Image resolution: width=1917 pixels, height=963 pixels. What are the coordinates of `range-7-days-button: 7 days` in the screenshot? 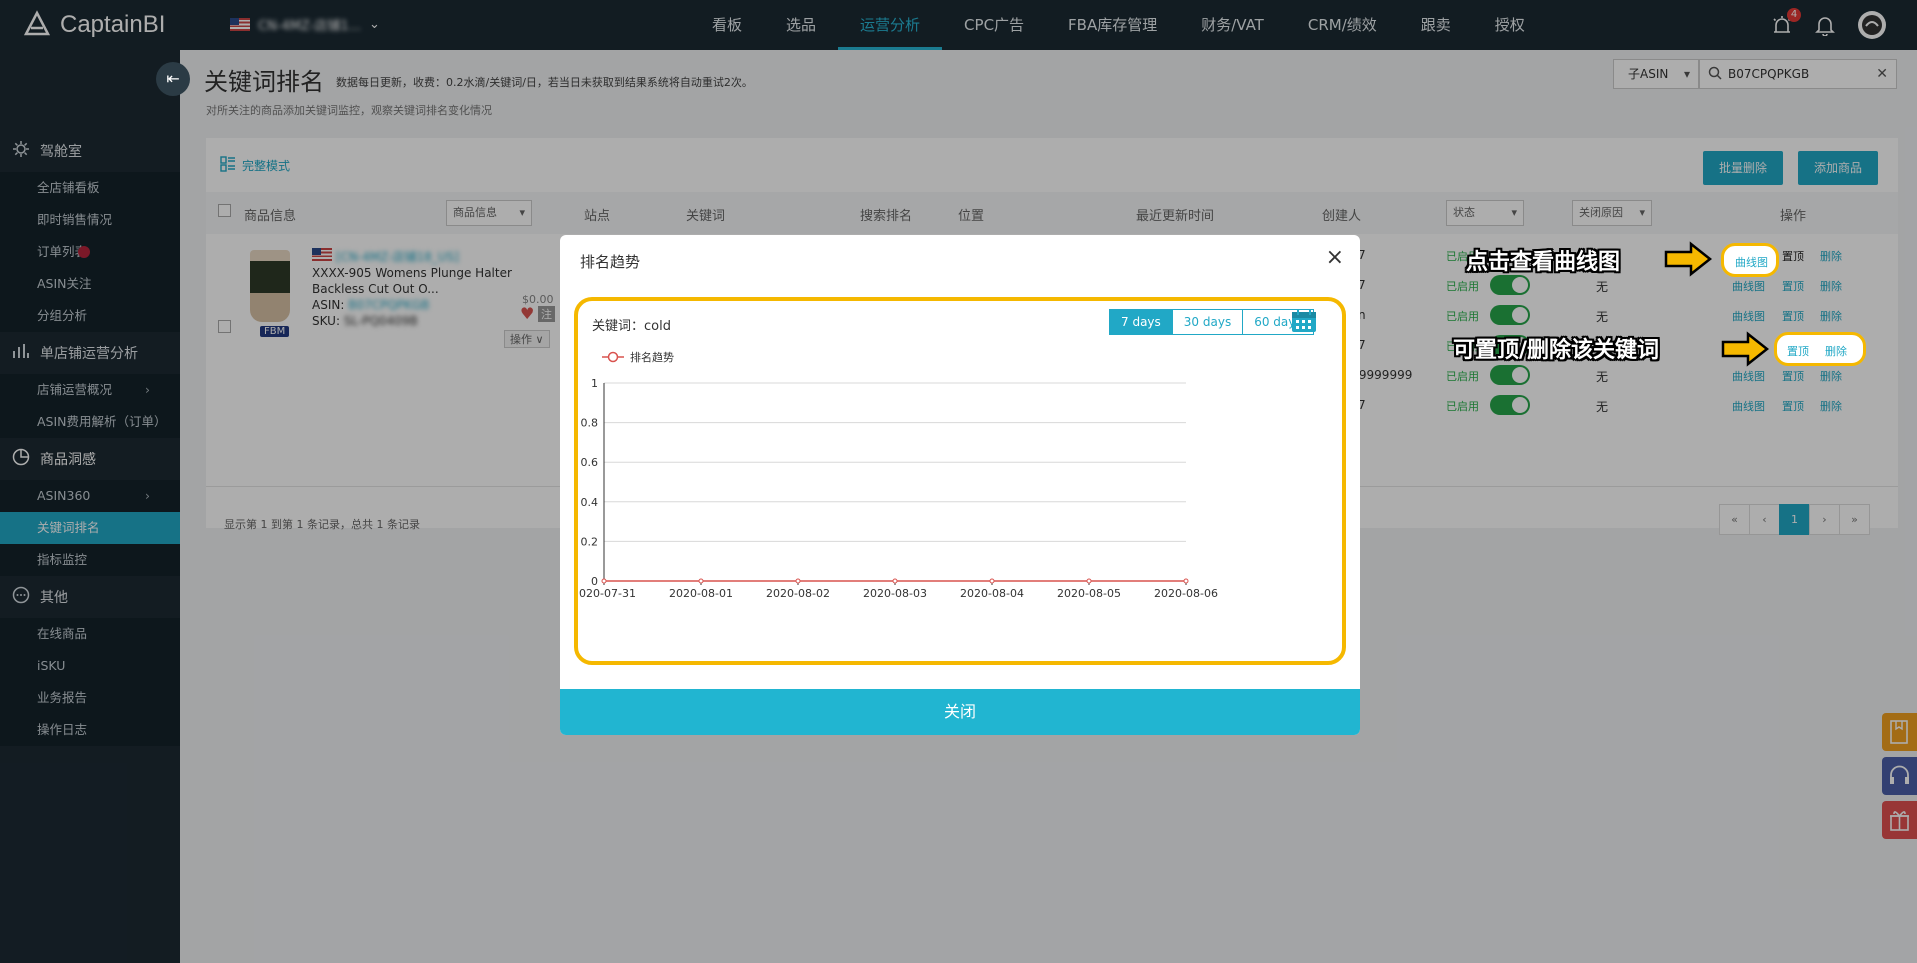 It's located at (1141, 322).